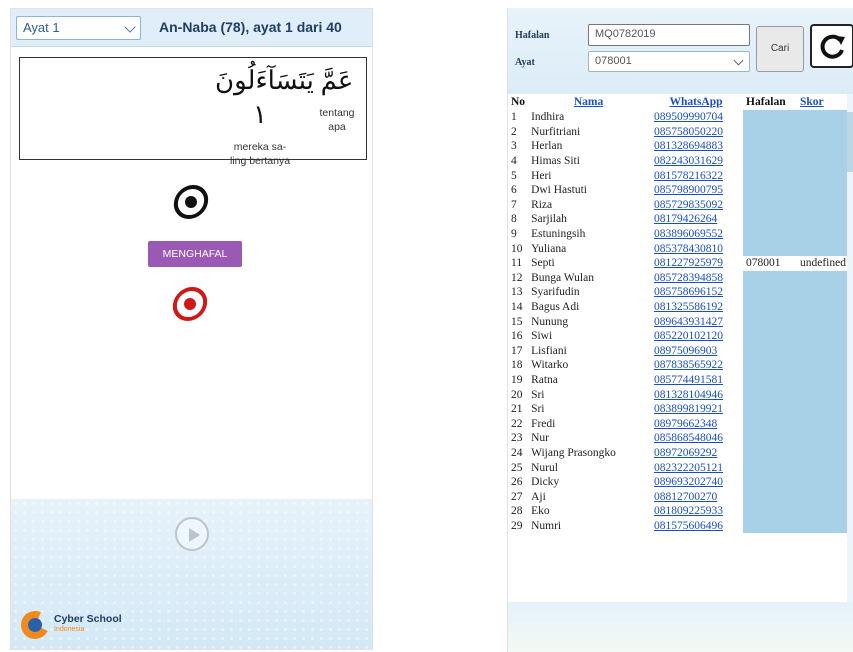 Image resolution: width=853 pixels, height=652 pixels. Describe the element at coordinates (544, 467) in the screenshot. I see `cell-nama: Nurul` at that location.